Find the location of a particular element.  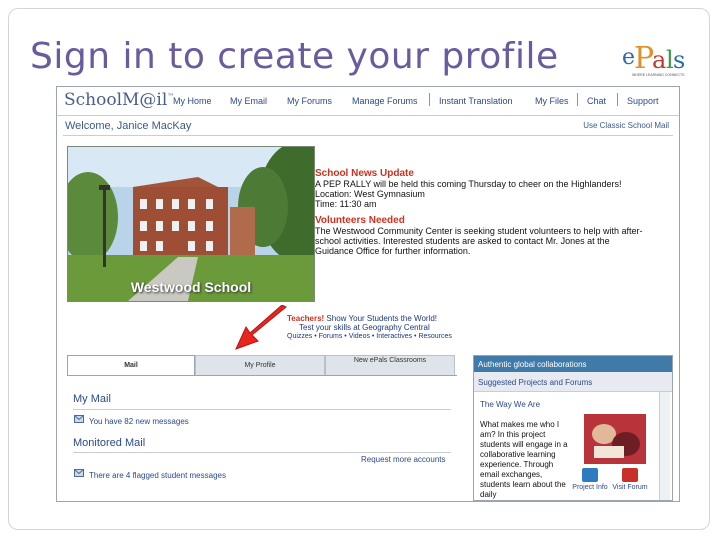

tab-my-profile: My Profile is located at coordinates (260, 365).